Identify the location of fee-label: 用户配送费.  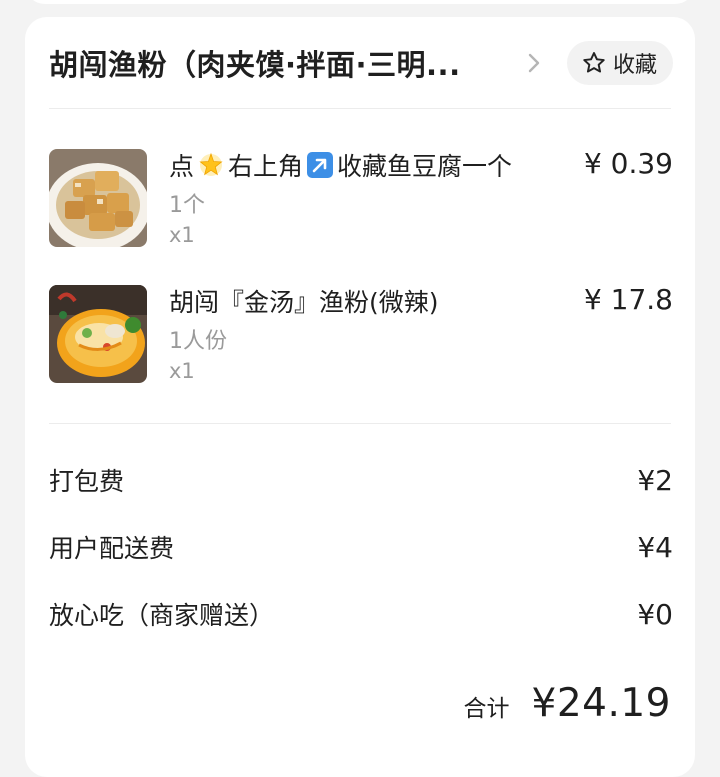
(112, 548).